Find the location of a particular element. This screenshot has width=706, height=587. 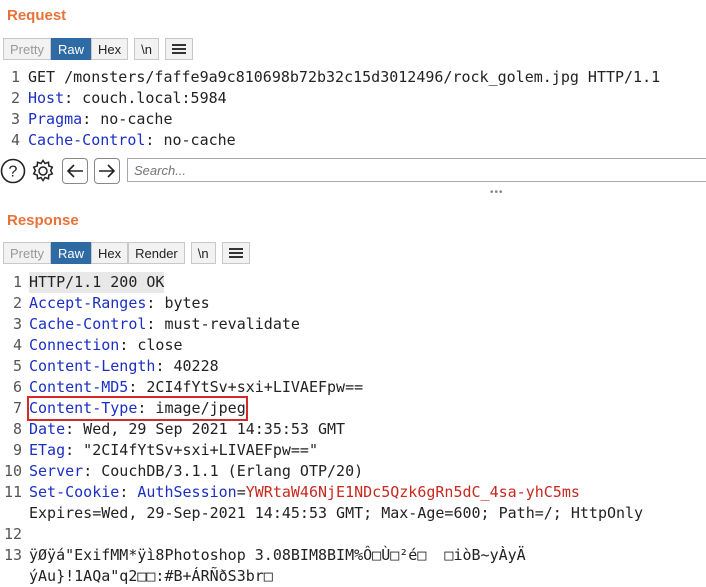

line-content: ETag: "2CI4fYtSv+sxi+LIVAEFpw==" is located at coordinates (173, 450).